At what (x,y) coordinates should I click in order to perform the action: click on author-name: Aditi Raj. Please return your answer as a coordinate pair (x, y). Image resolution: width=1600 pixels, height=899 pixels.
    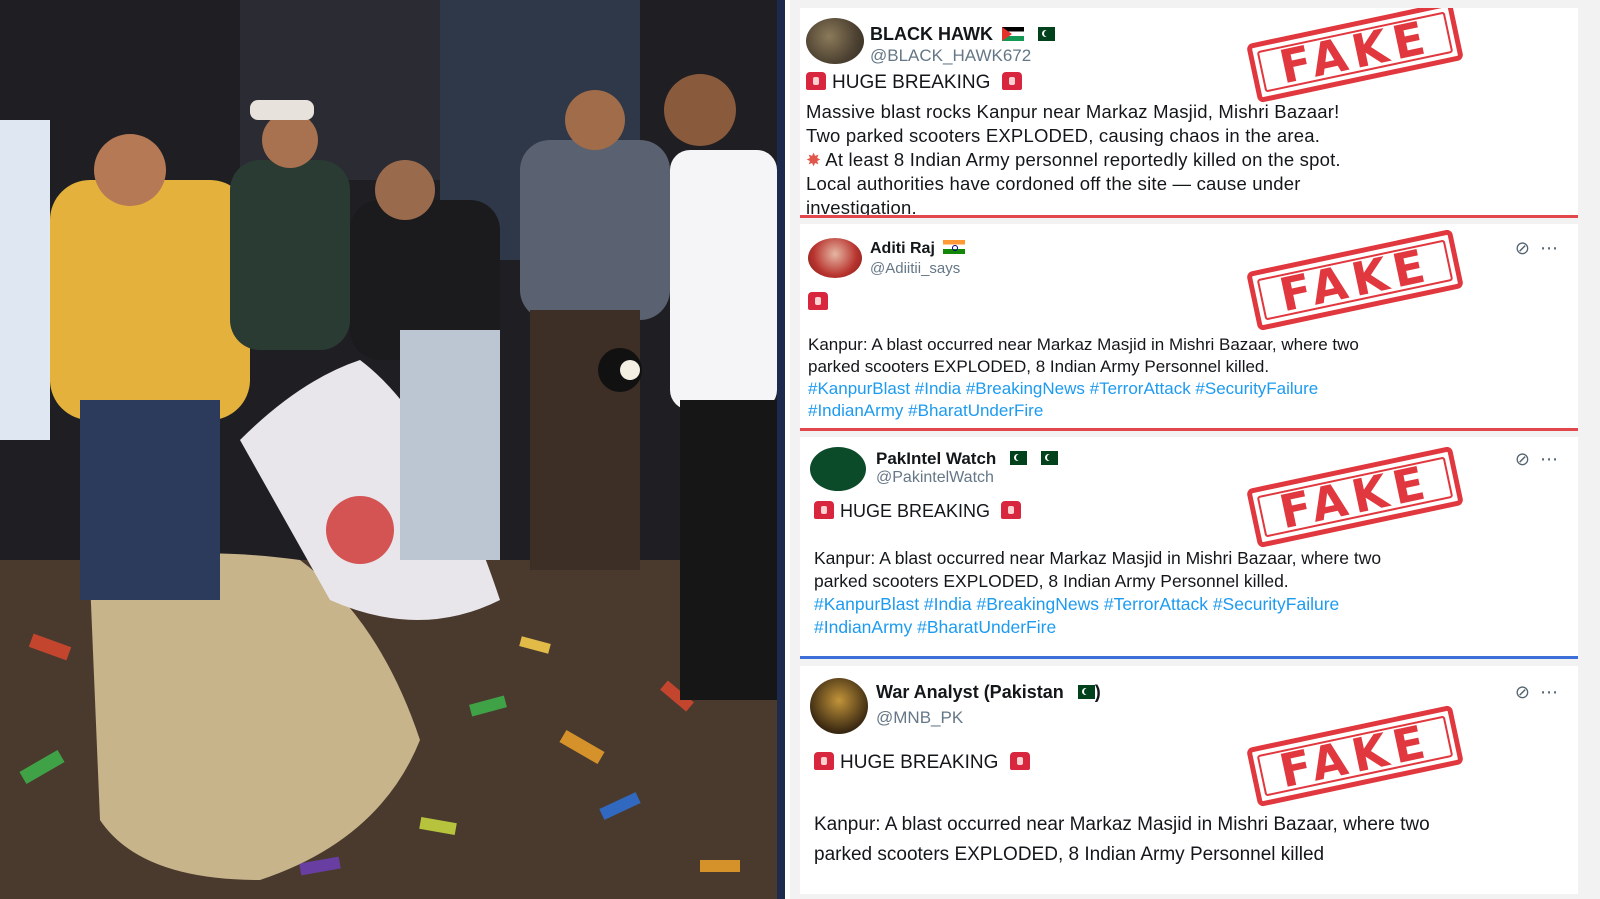
    Looking at the image, I should click on (918, 249).